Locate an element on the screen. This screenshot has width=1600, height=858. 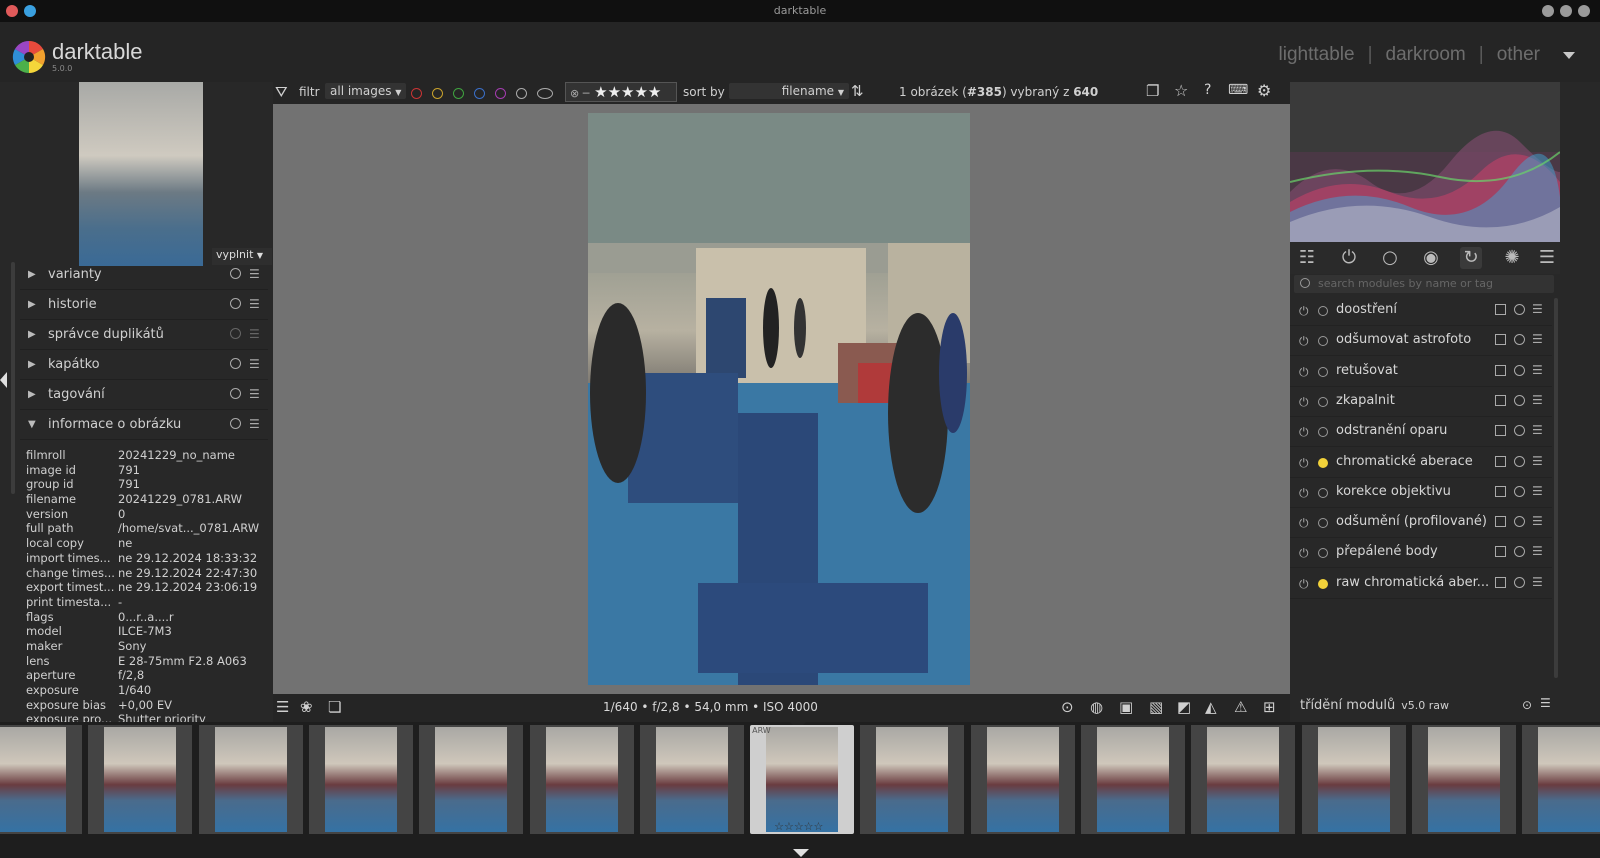
module-color-picker: ▶ kapátko ☰ is located at coordinates (144, 365).